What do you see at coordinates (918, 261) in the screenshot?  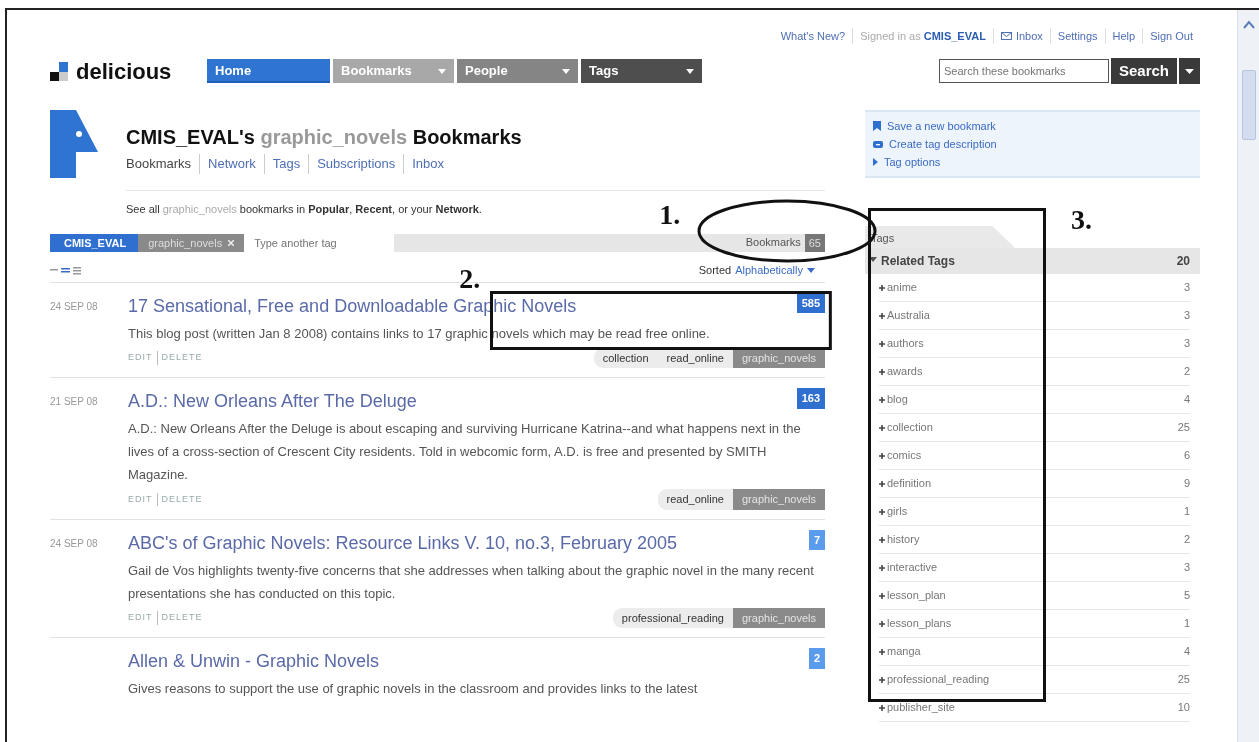 I see `section-title: Related Tags` at bounding box center [918, 261].